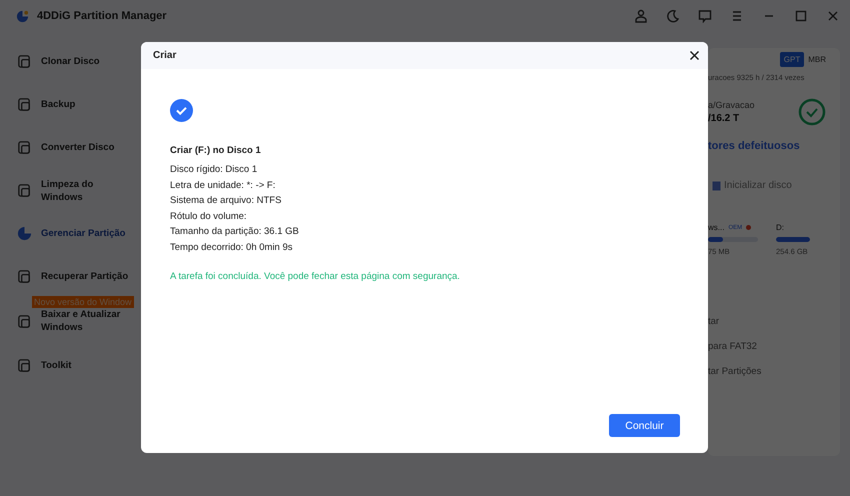 The height and width of the screenshot is (496, 850). I want to click on pie-chart-icon, so click(24, 233).